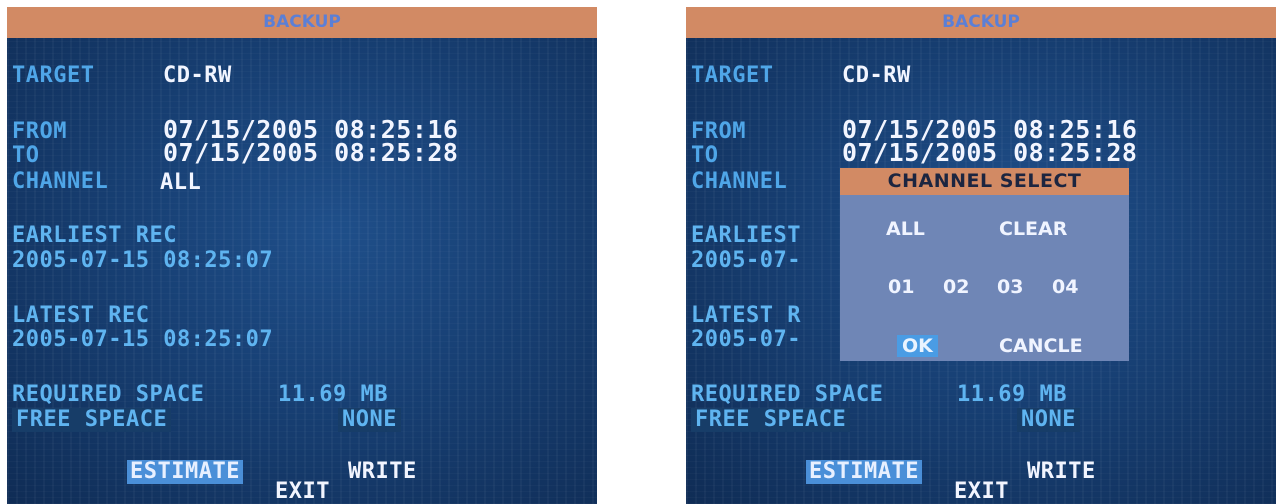 The height and width of the screenshot is (504, 1276). Describe the element at coordinates (180, 183) in the screenshot. I see `channel-value: ALL` at that location.